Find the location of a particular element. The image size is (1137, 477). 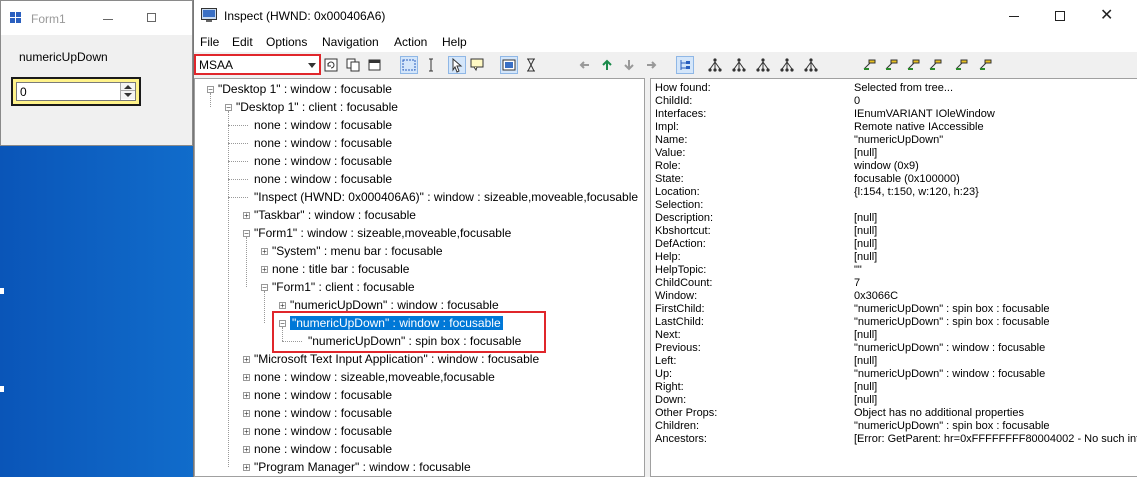

property-row: Right: [null] is located at coordinates (894, 387).